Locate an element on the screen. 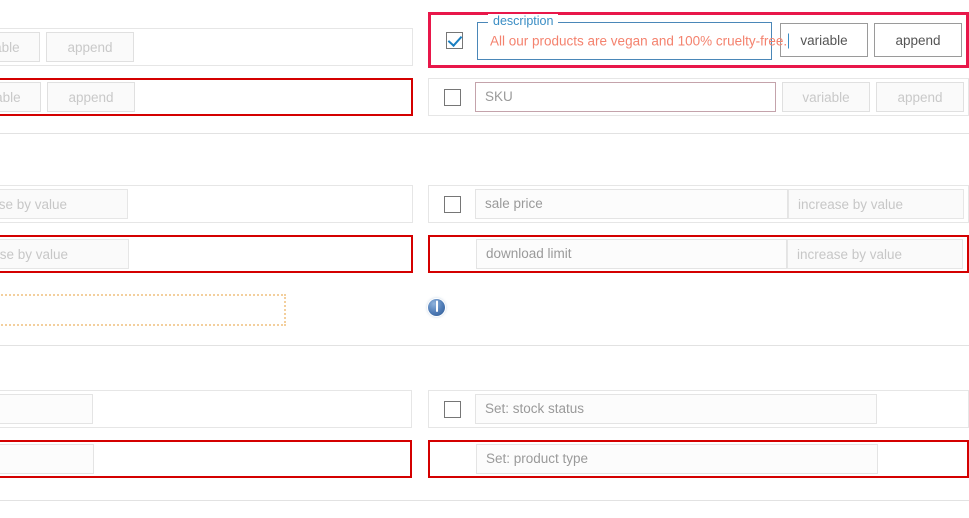 This screenshot has width=969, height=518. description-checkbox is located at coordinates (454, 40).